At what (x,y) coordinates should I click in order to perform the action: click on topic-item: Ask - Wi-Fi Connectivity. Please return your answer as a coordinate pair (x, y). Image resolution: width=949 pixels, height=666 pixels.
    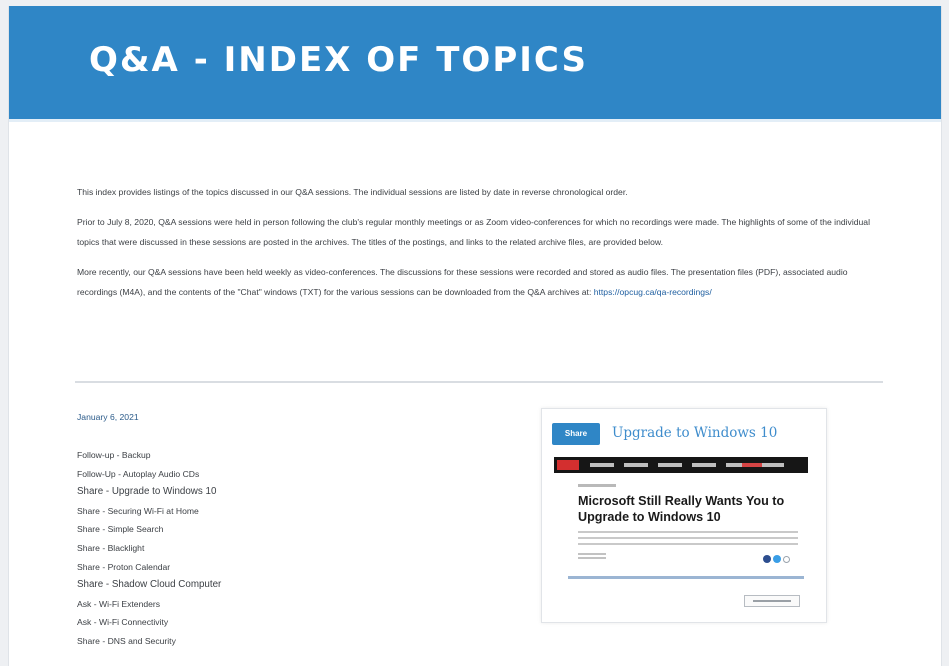
    Looking at the image, I should click on (123, 622).